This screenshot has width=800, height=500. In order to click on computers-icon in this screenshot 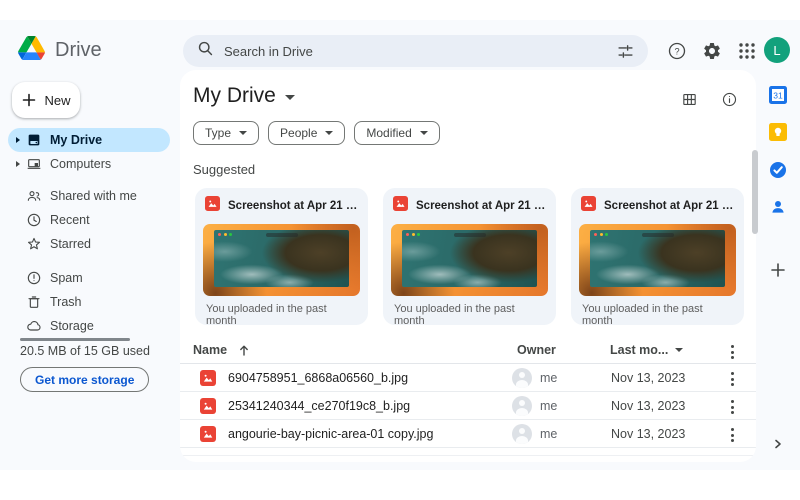, I will do `click(34, 164)`.